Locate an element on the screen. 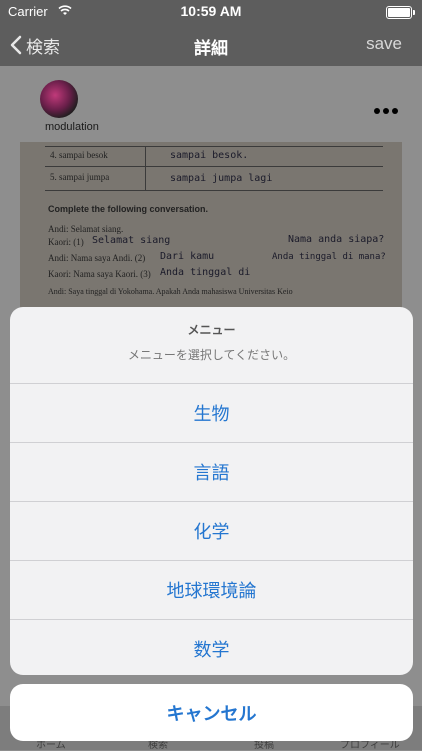  action-sheet-message: メニューを選択してください。 is located at coordinates (211, 355).